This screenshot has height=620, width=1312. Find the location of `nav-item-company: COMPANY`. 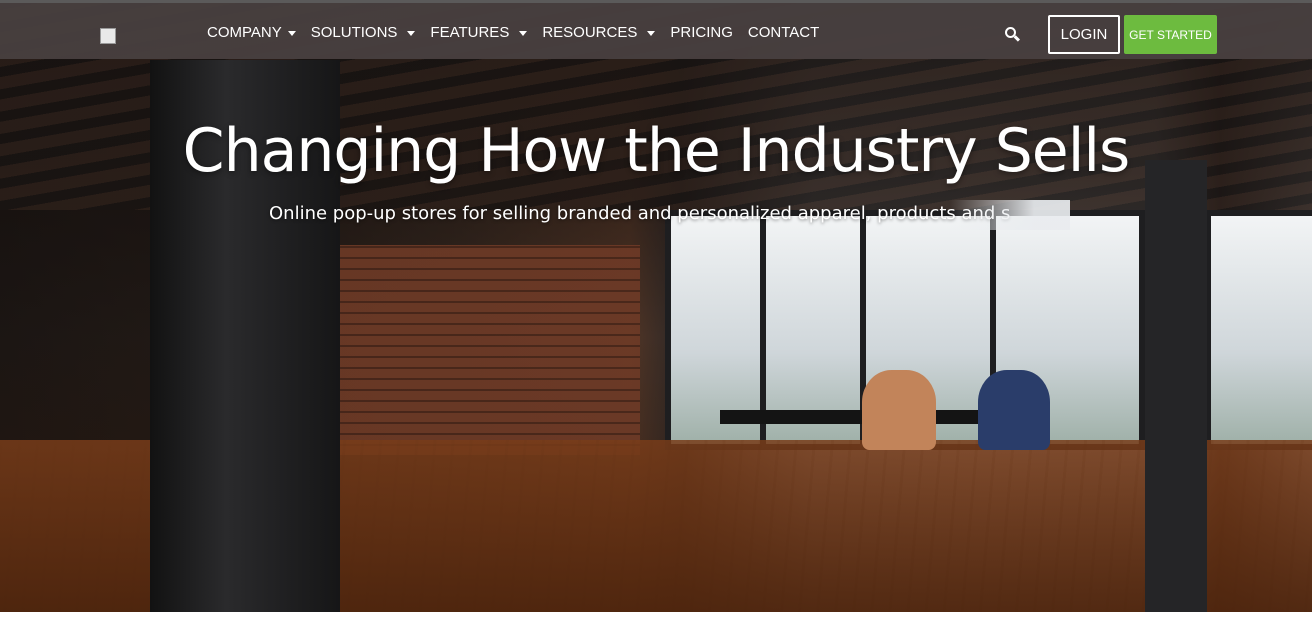

nav-item-company: COMPANY is located at coordinates (251, 33).